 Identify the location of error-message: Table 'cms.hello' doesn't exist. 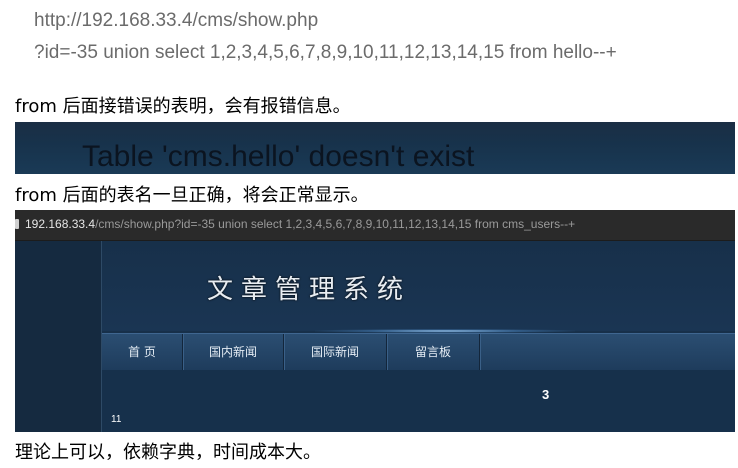
(278, 156).